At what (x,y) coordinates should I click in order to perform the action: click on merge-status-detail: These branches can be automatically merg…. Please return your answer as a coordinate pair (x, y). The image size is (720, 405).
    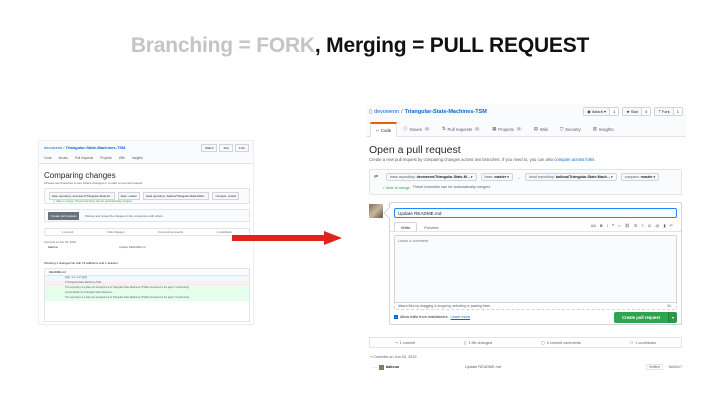
    Looking at the image, I should click on (451, 187).